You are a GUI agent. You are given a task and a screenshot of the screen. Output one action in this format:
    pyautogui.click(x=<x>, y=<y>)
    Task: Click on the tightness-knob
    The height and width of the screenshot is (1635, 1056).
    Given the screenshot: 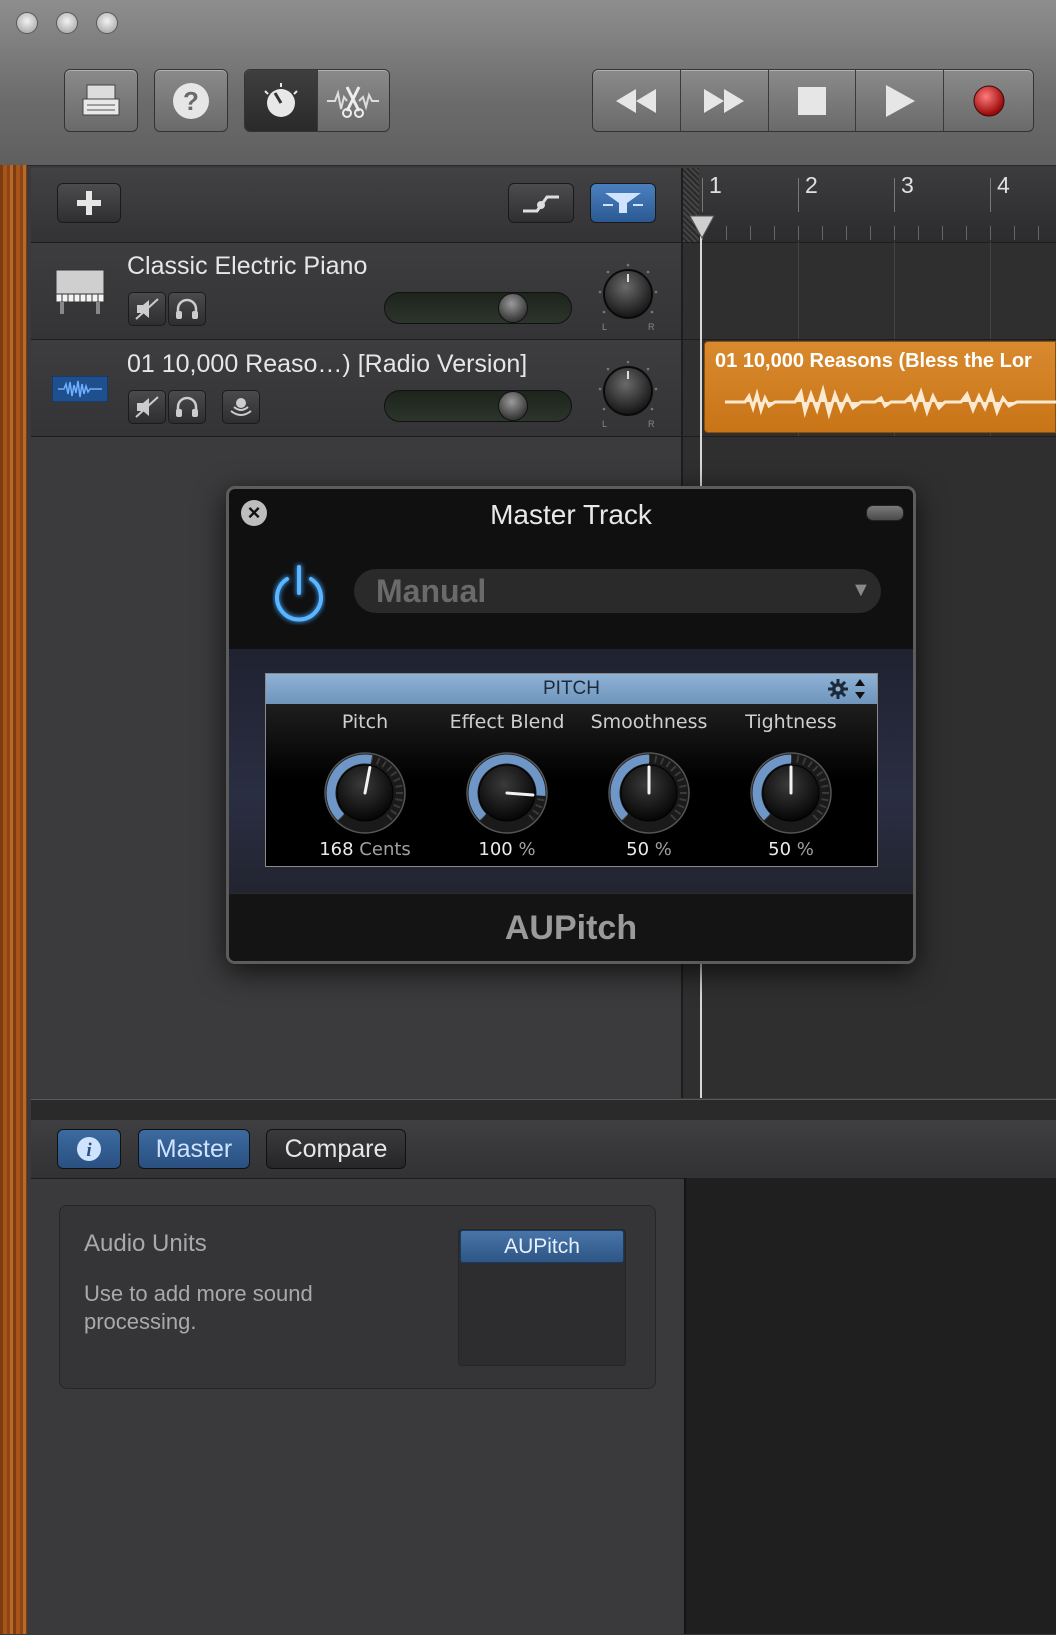 What is the action you would take?
    pyautogui.click(x=791, y=793)
    